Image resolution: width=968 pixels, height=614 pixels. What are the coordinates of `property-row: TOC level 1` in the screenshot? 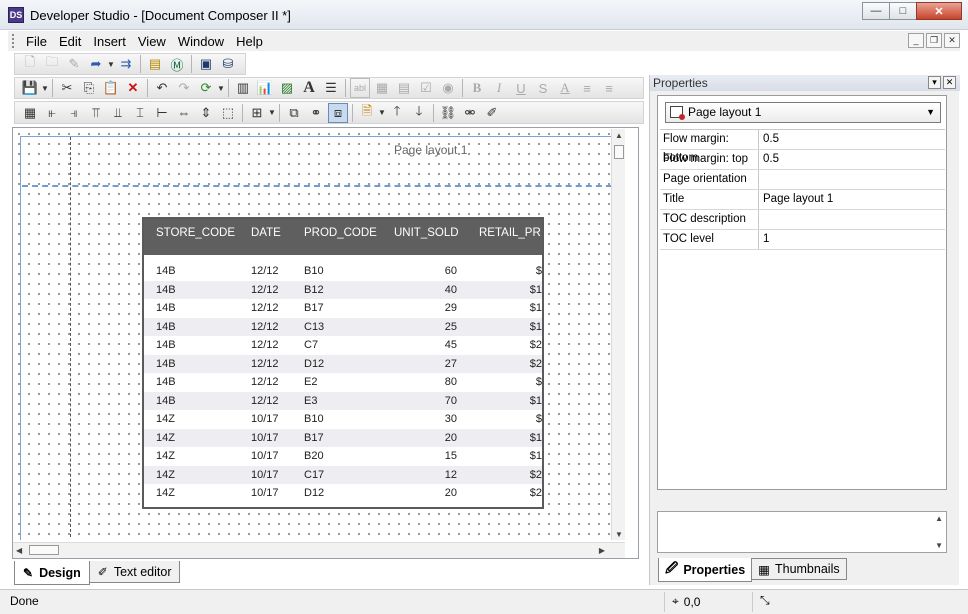 It's located at (802, 240).